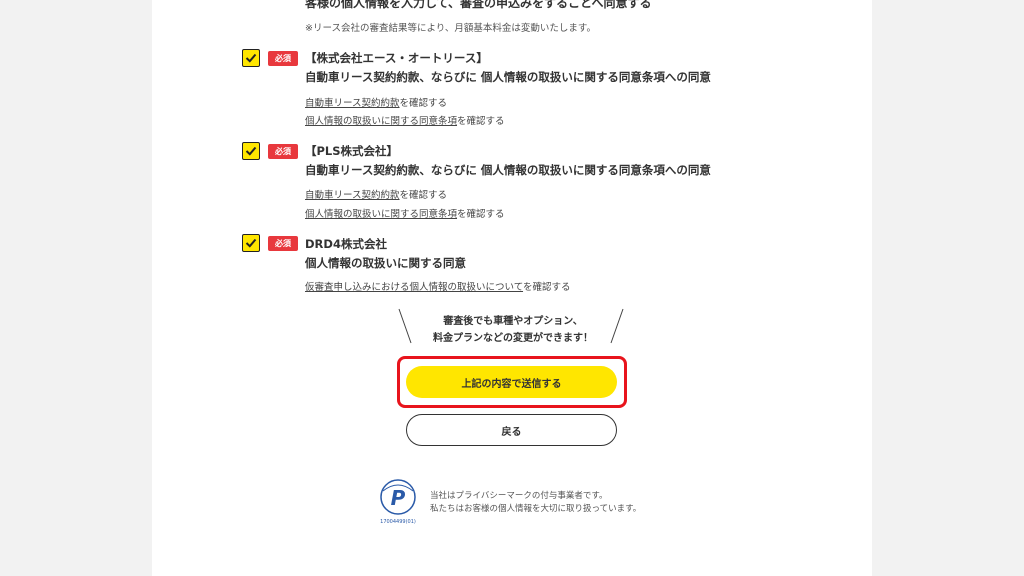  I want to click on privacy-mark-number: 17004499(01), so click(398, 522).